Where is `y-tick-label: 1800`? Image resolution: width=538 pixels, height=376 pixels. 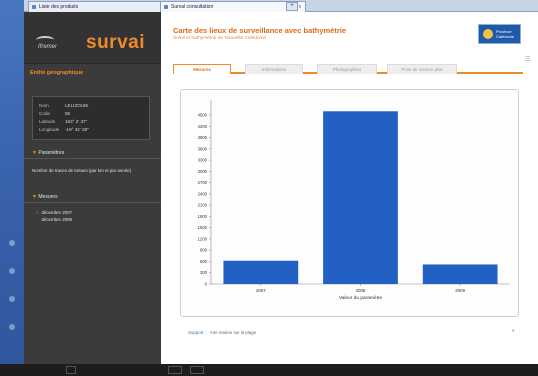 y-tick-label: 1800 is located at coordinates (203, 216).